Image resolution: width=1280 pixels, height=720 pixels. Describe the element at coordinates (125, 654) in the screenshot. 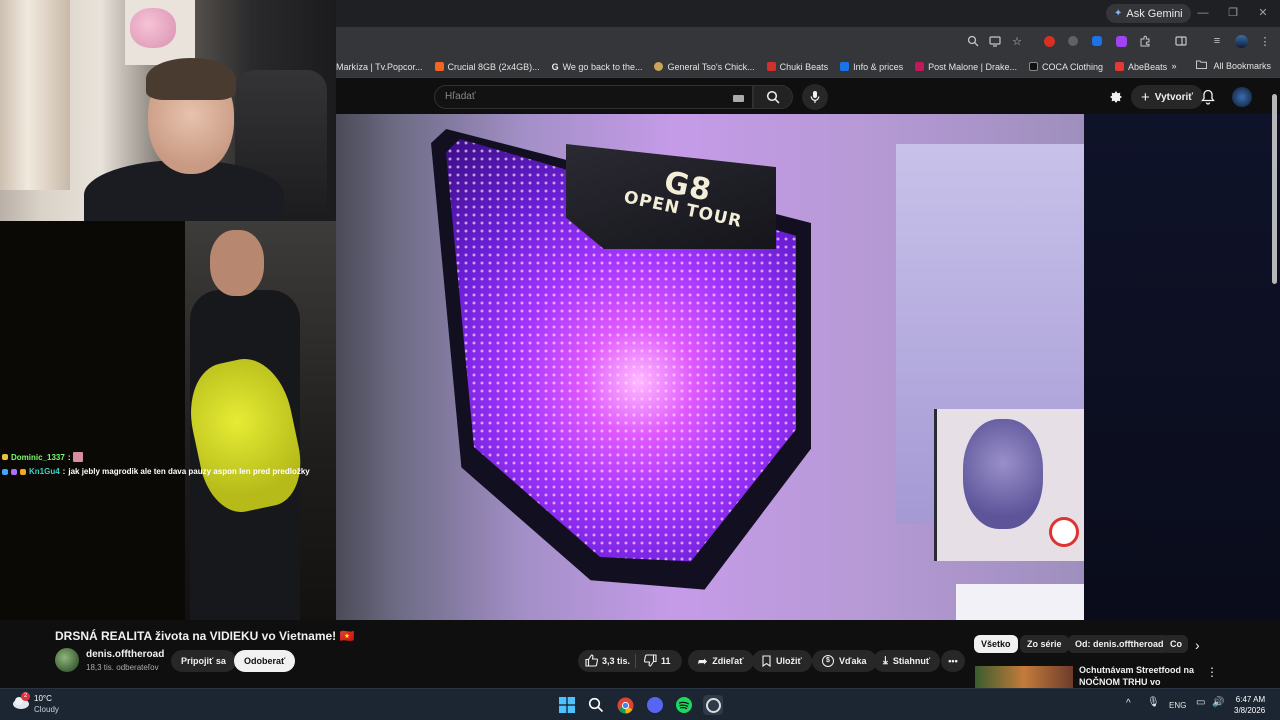

I see `channel-name: denis.offtheroad` at that location.